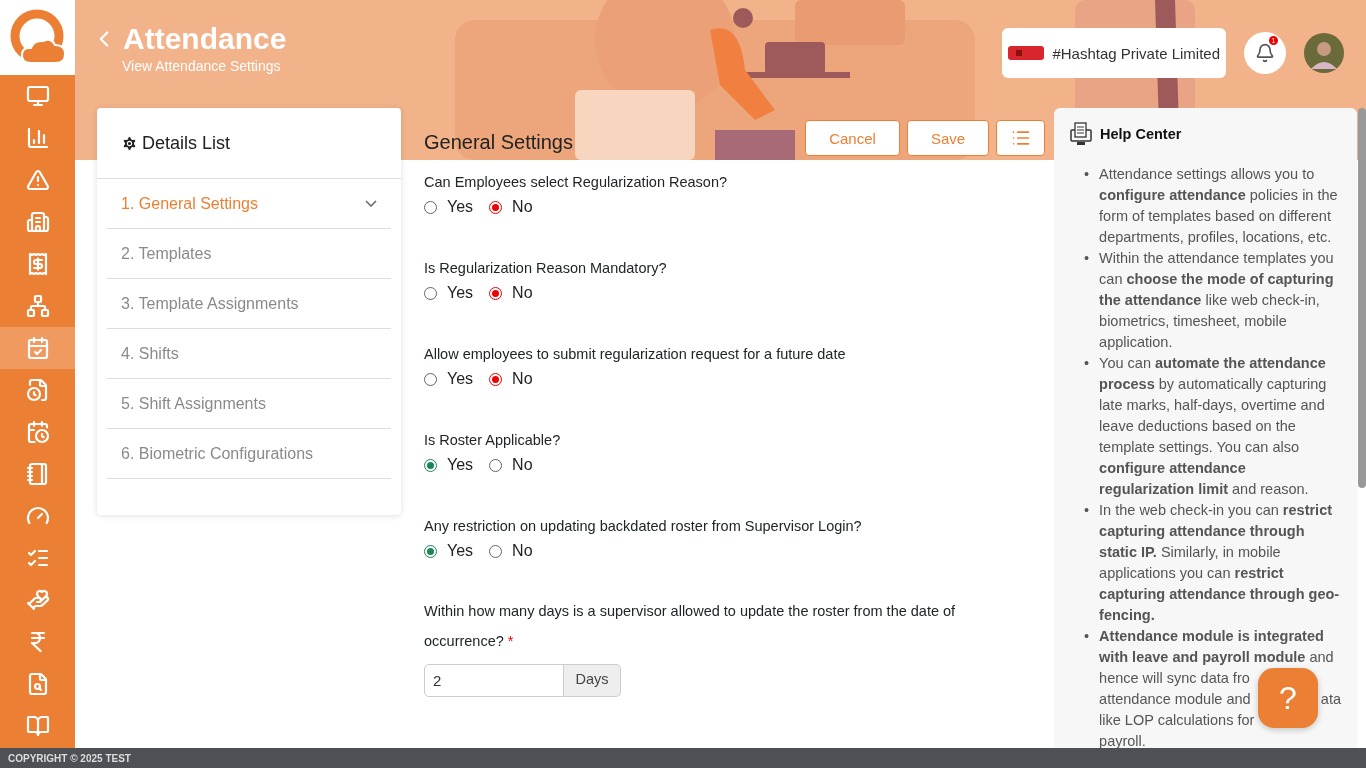  Describe the element at coordinates (1219, 206) in the screenshot. I see `help-text: Attendance settings allows you to configure attendance policies in the form of templates based on different departments, profiles, locations, etc.` at that location.